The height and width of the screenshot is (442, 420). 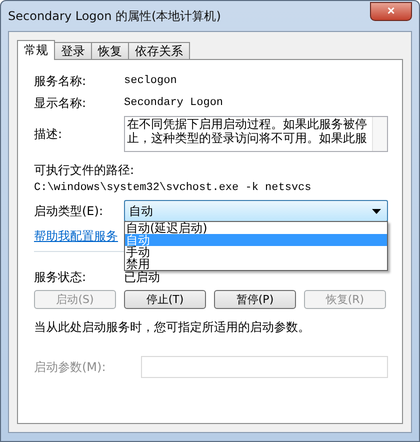 I want to click on status-value: 已启动, so click(x=142, y=278).